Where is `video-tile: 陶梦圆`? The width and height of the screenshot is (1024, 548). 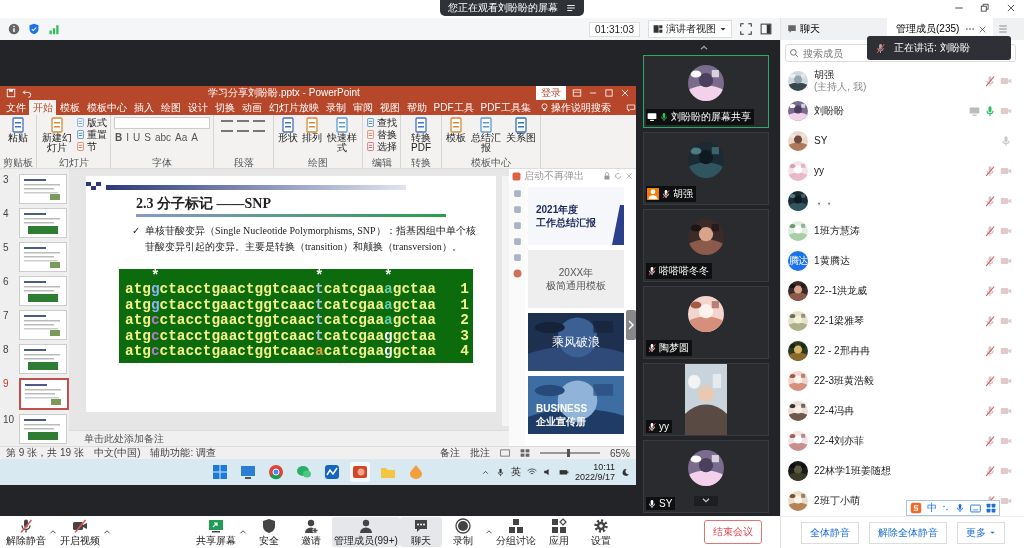
video-tile: 陶梦圆 is located at coordinates (706, 322).